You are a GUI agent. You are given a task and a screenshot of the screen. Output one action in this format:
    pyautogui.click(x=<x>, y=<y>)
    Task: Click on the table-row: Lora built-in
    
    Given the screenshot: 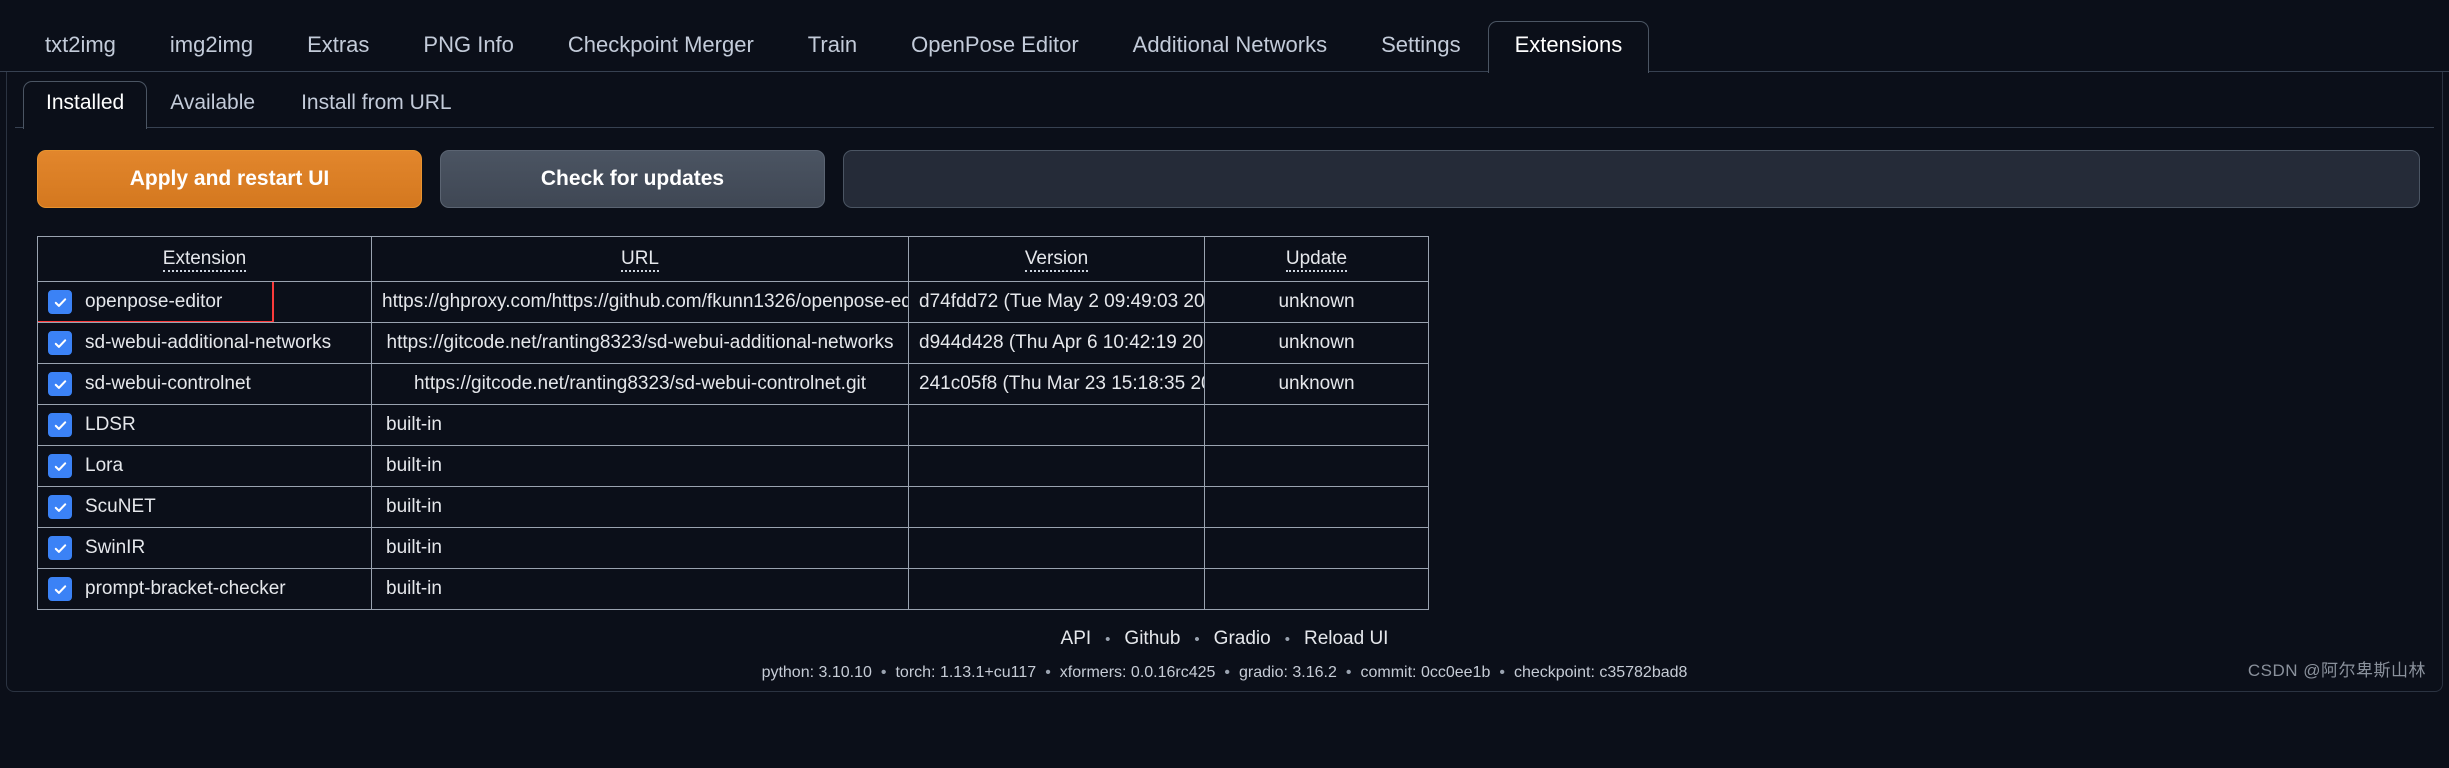 What is the action you would take?
    pyautogui.click(x=733, y=466)
    